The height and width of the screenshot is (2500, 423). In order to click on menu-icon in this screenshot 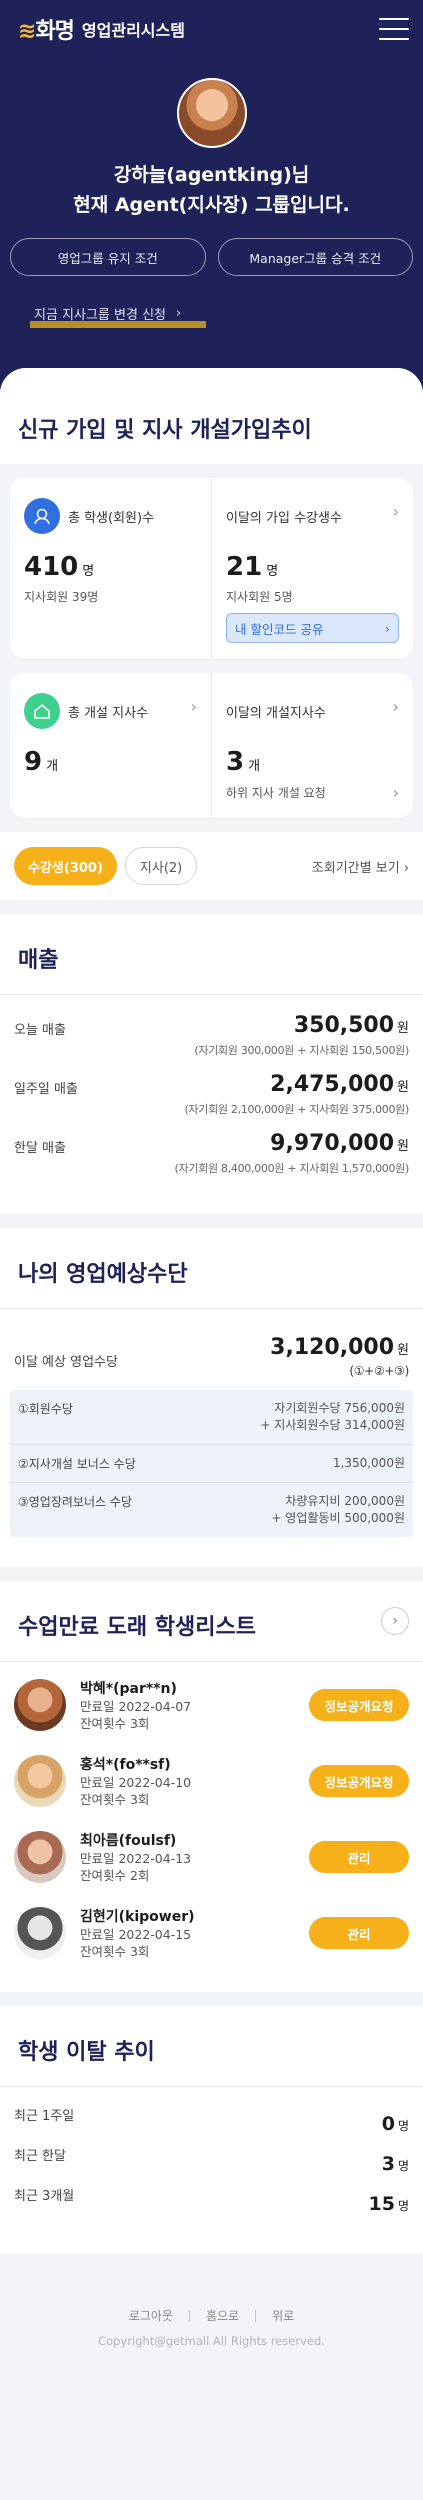, I will do `click(394, 29)`.